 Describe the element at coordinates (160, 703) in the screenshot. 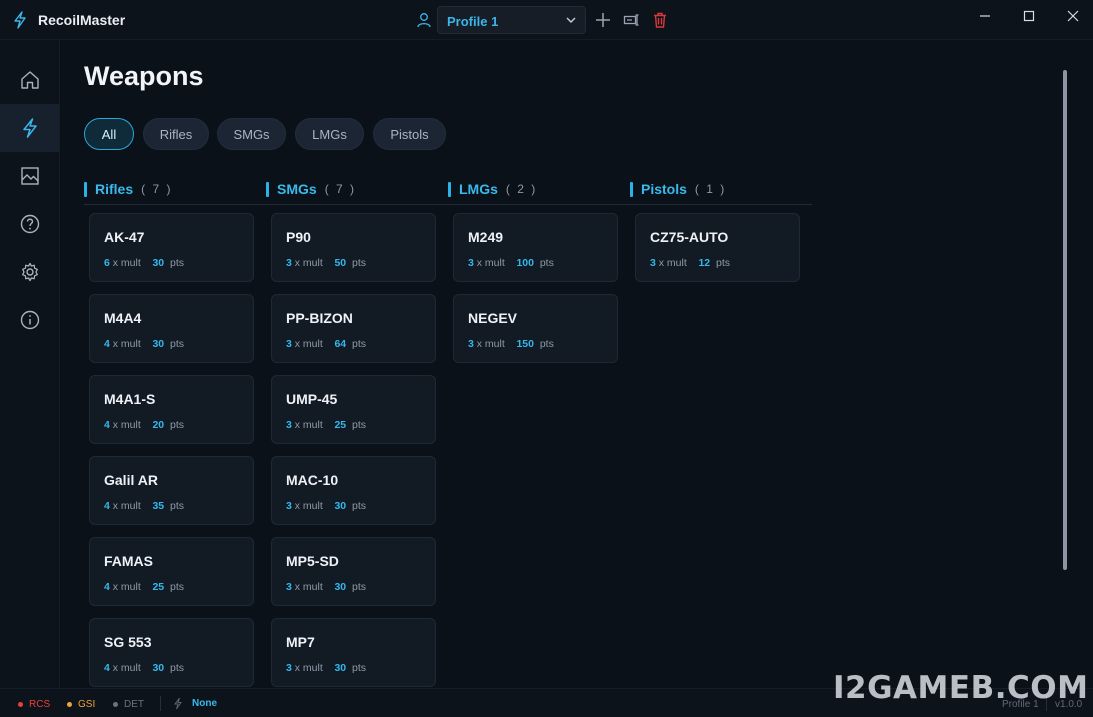

I see `status-separator` at that location.